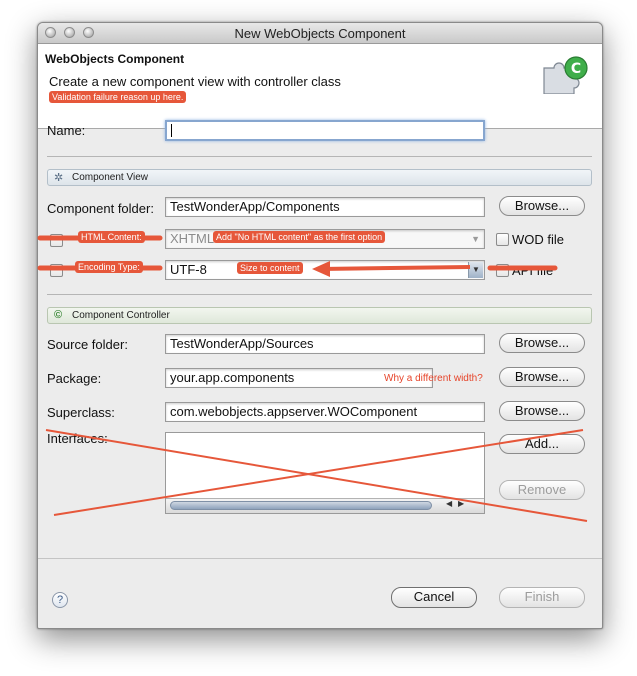  What do you see at coordinates (395, 268) in the screenshot?
I see `size-arrow-shaft` at bounding box center [395, 268].